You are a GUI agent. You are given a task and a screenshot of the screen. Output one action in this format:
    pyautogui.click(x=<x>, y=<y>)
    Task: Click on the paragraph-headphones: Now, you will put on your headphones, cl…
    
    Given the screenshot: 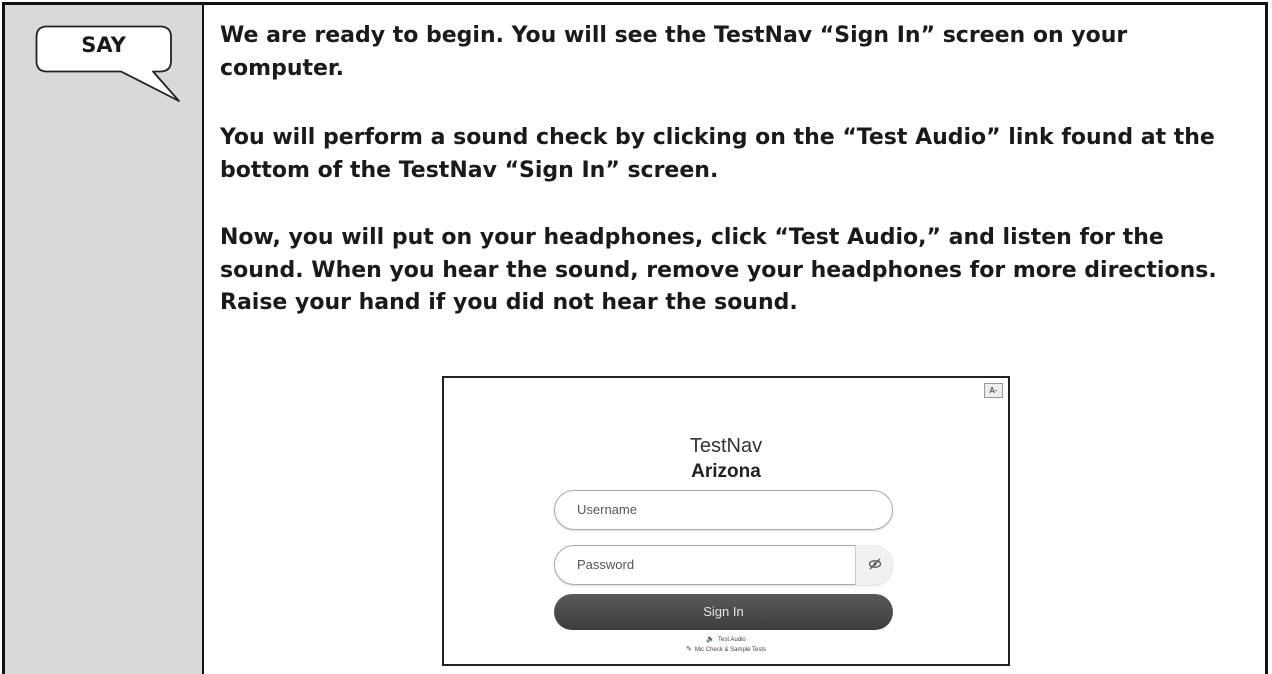 What is the action you would take?
    pyautogui.click(x=718, y=270)
    